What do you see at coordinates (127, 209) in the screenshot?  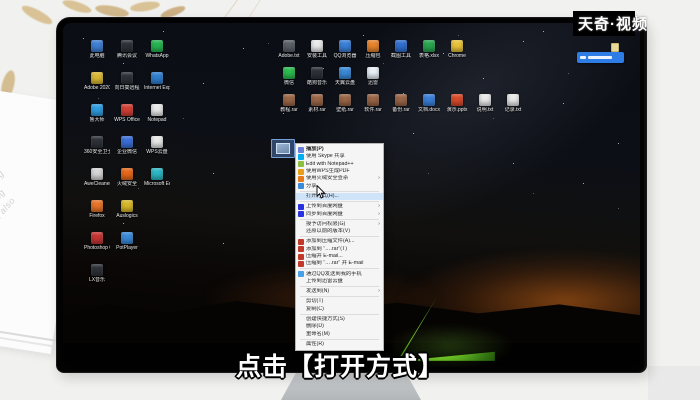 I see `desktop-icon: Auslogics` at bounding box center [127, 209].